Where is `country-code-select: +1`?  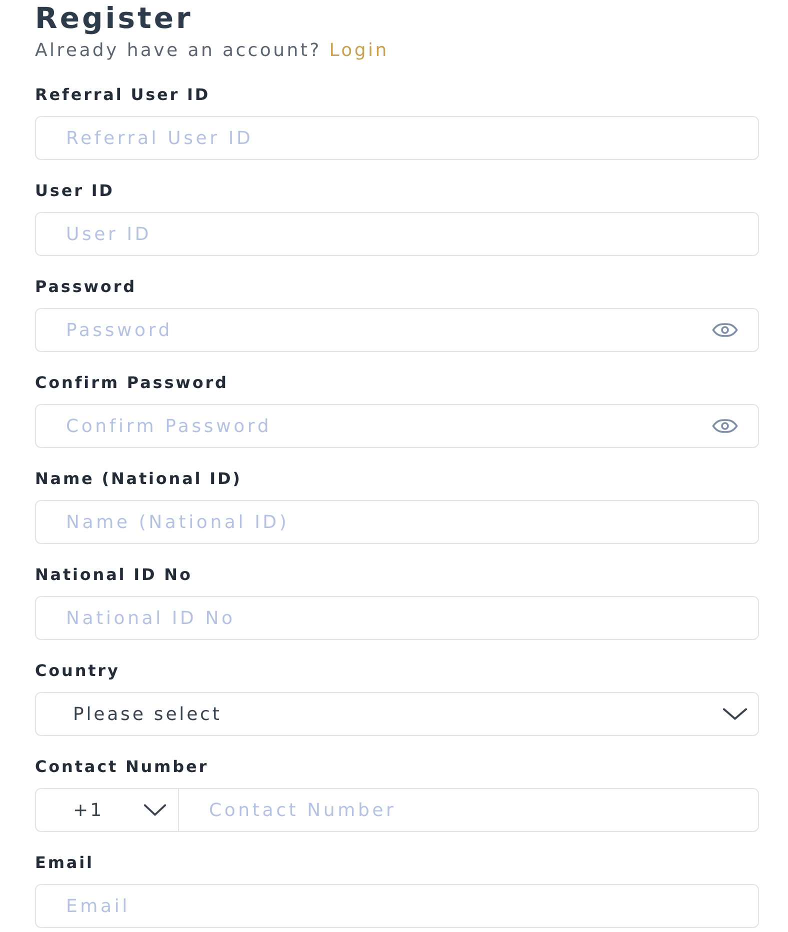 country-code-select: +1 is located at coordinates (107, 810).